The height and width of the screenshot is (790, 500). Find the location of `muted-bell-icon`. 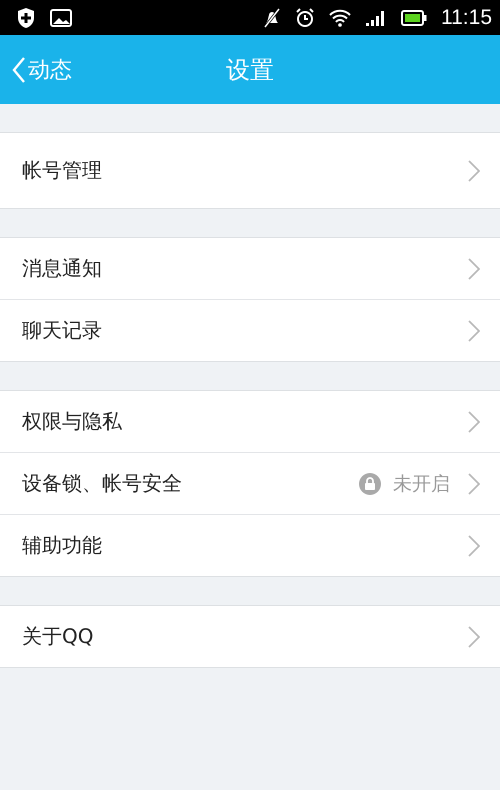

muted-bell-icon is located at coordinates (272, 18).